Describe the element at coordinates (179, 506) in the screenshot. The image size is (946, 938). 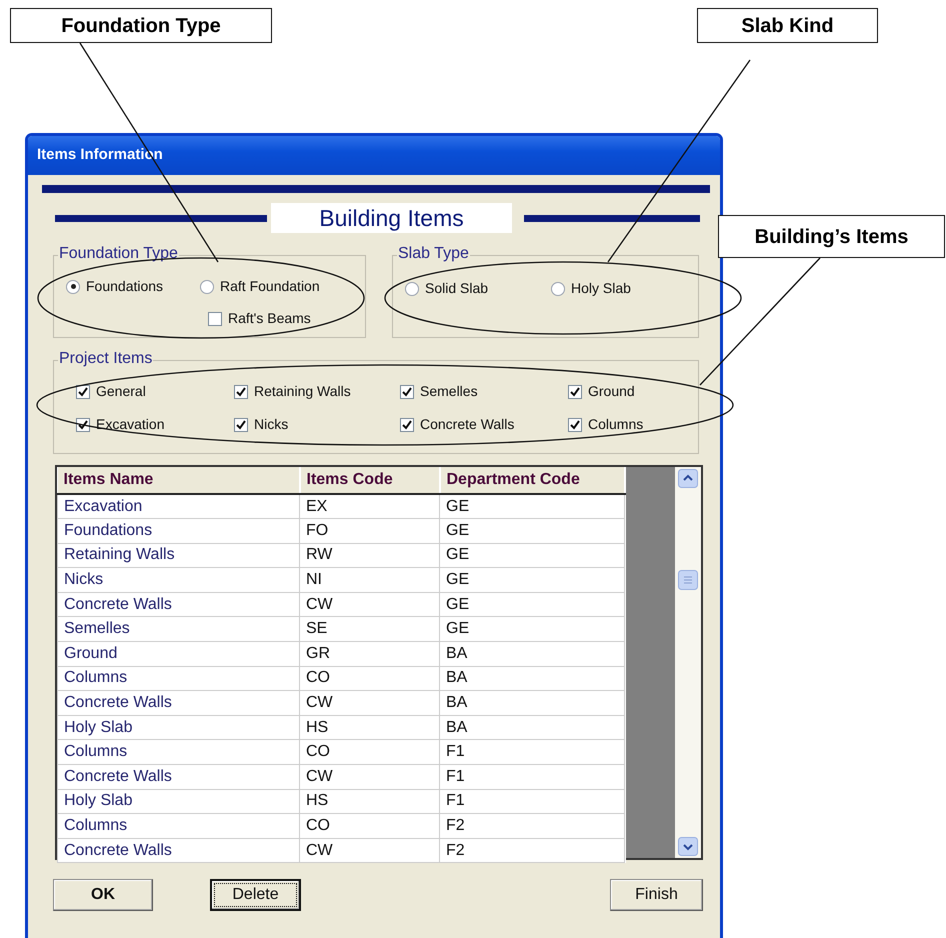
I see `table-cell: Excavation` at that location.